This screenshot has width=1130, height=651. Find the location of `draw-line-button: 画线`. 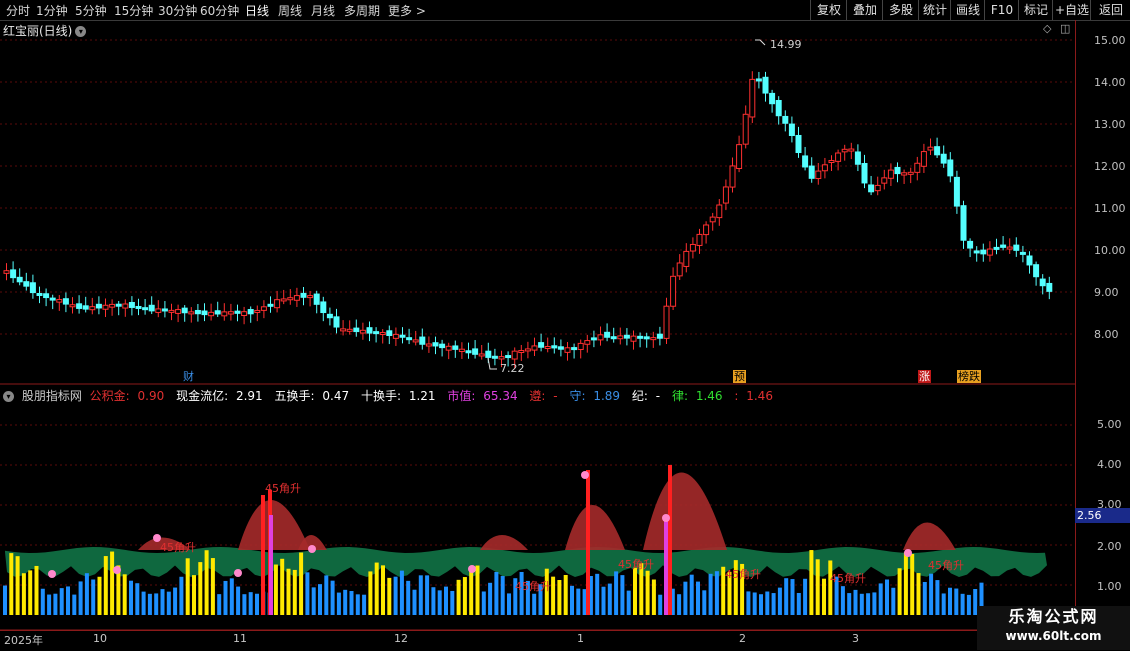

draw-line-button: 画线 is located at coordinates (967, 10).